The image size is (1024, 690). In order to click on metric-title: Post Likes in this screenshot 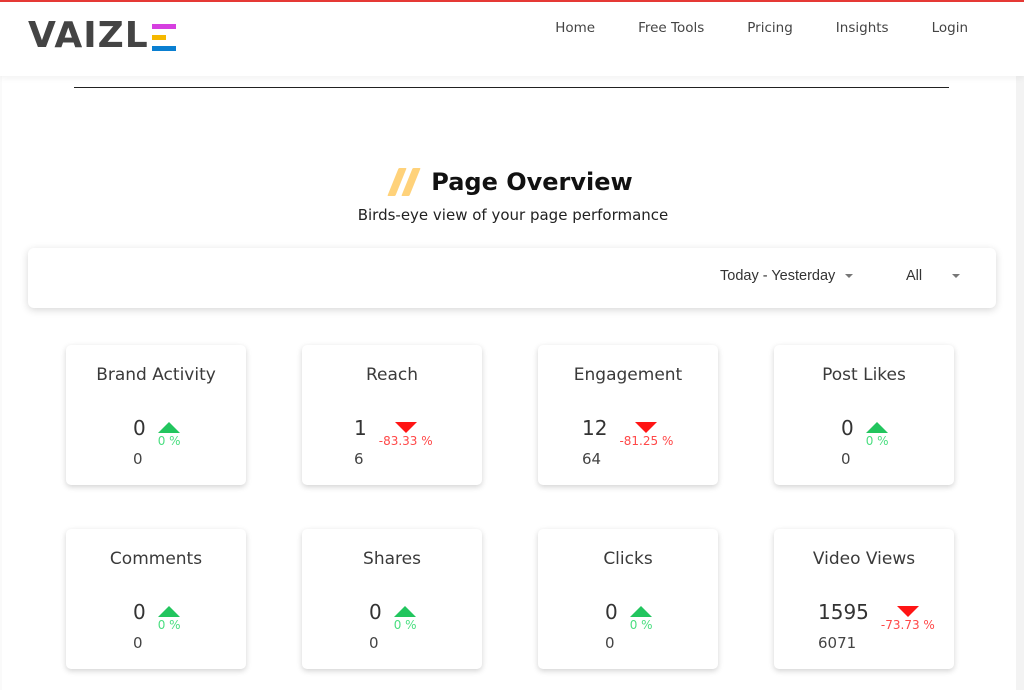, I will do `click(864, 375)`.